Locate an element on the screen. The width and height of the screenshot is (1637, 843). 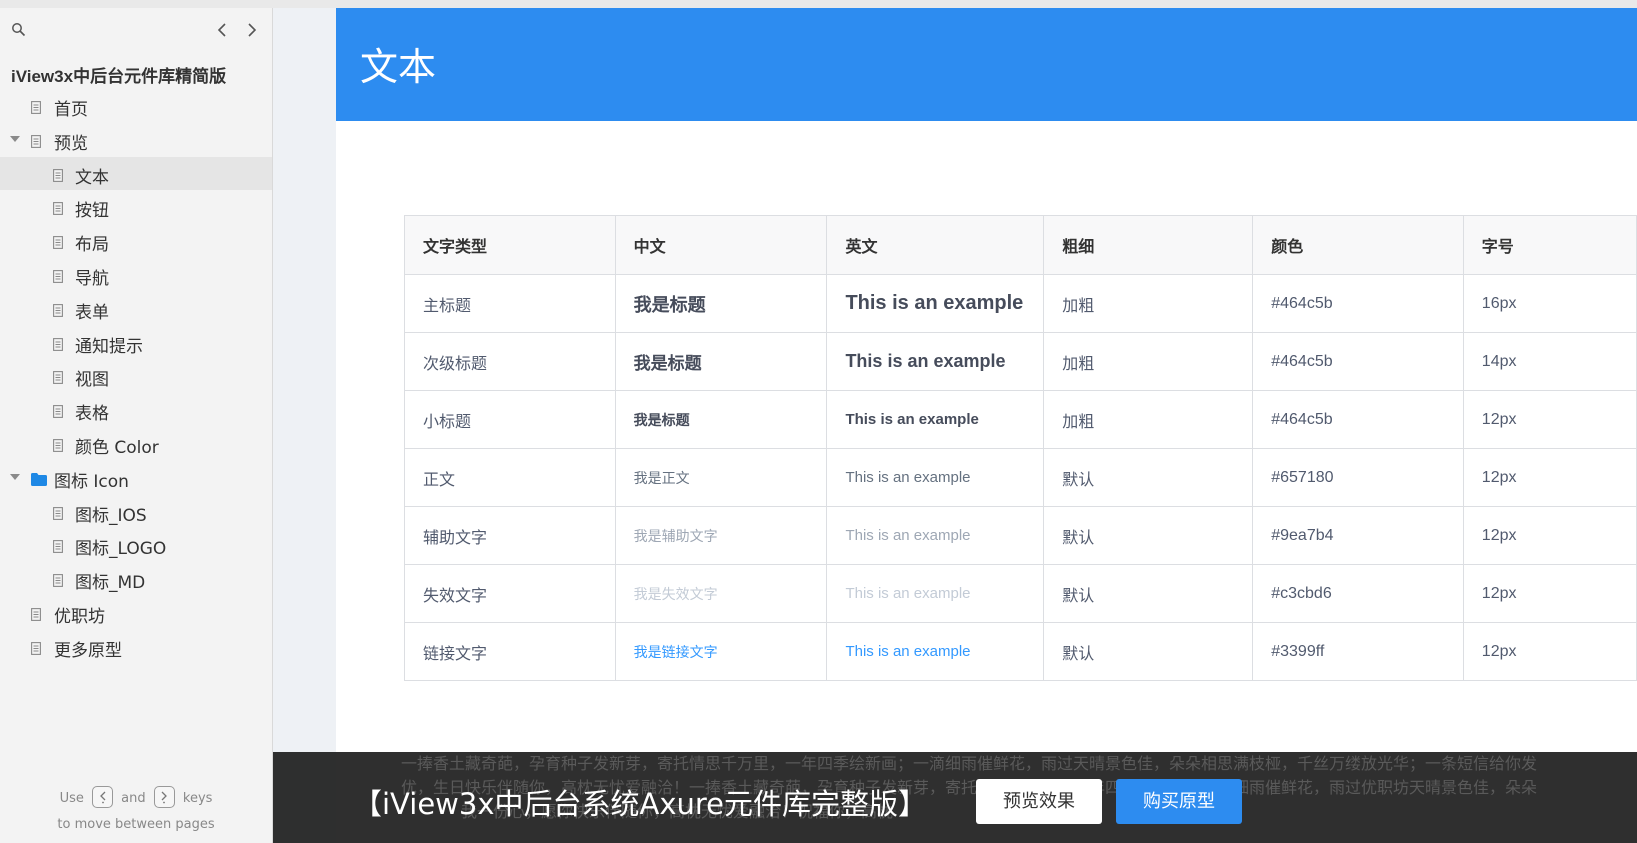
sidebar-item: 图标_LOGO is located at coordinates (136, 545).